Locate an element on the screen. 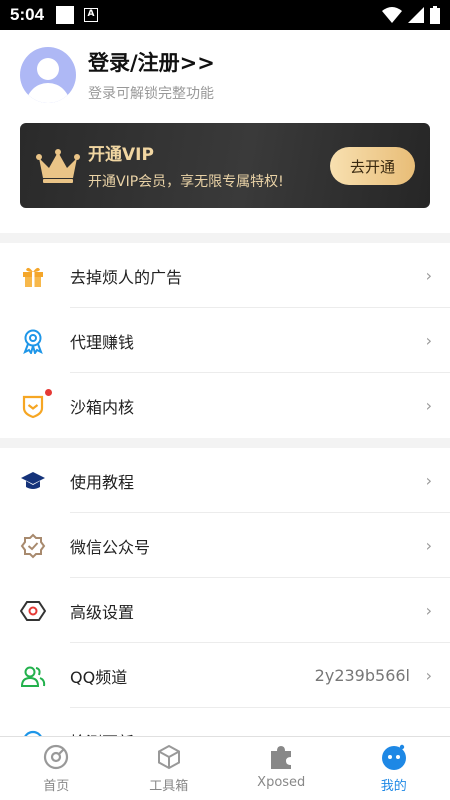  users-icon is located at coordinates (33, 676).